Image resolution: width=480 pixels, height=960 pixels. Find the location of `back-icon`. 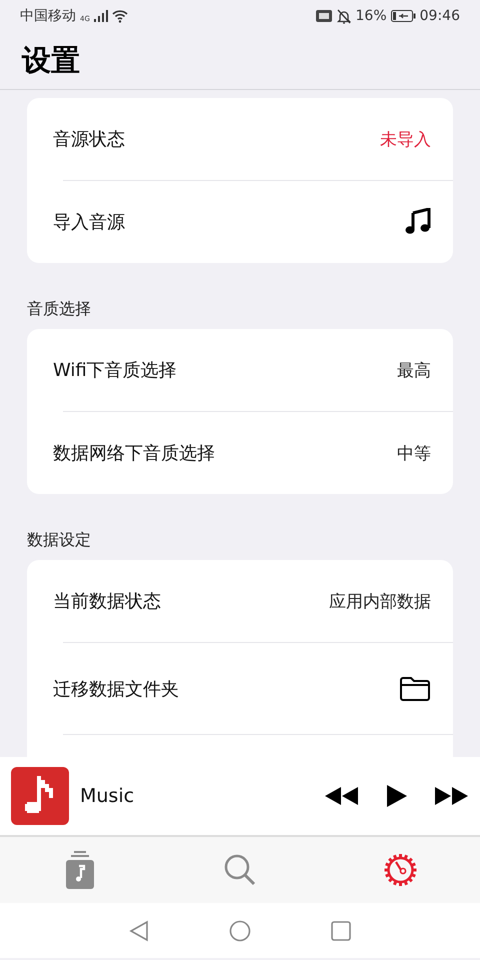

back-icon is located at coordinates (139, 931).